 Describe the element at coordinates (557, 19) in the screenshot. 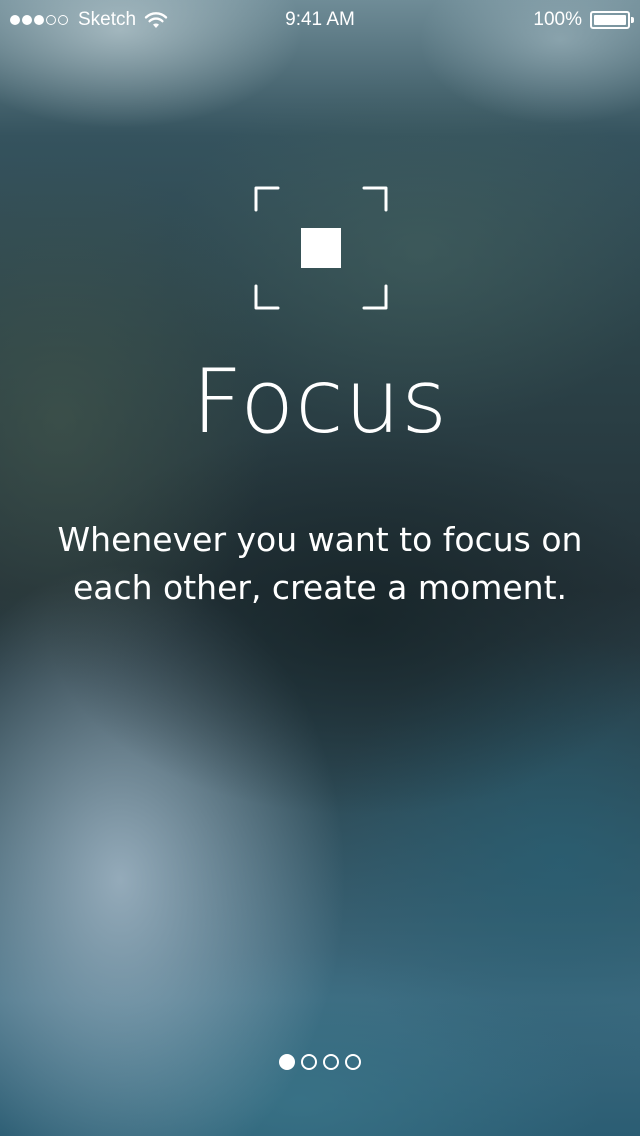

I see `battery-percentage: 100%` at that location.